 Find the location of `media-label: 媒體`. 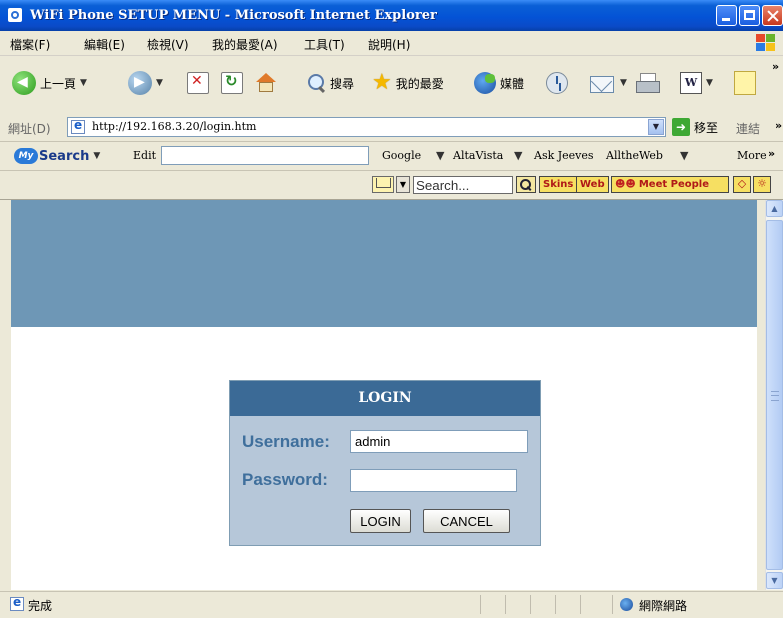

media-label: 媒體 is located at coordinates (512, 83).